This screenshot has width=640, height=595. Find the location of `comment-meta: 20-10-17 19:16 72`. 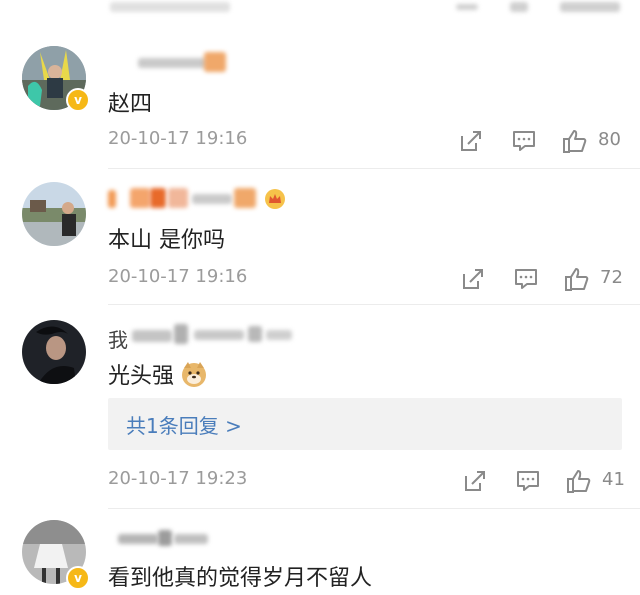

comment-meta: 20-10-17 19:16 72 is located at coordinates (368, 280).